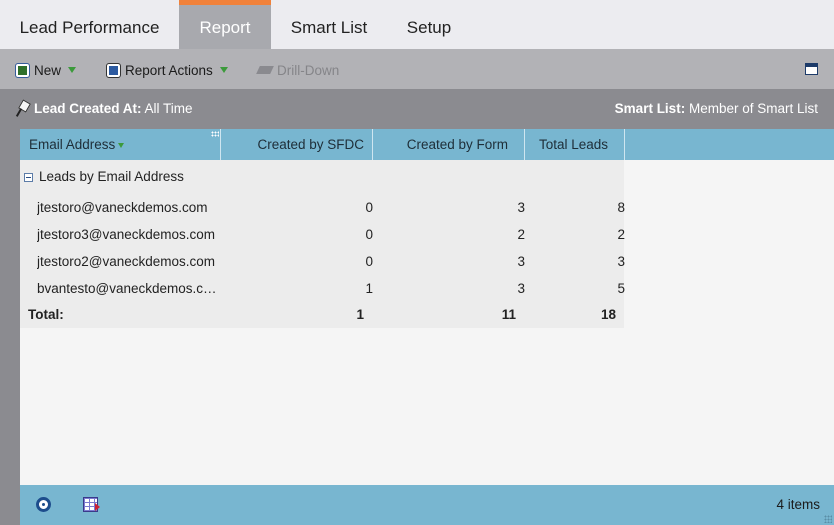 The height and width of the screenshot is (525, 834). Describe the element at coordinates (72, 144) in the screenshot. I see `column-email-address-label: Email Address` at that location.